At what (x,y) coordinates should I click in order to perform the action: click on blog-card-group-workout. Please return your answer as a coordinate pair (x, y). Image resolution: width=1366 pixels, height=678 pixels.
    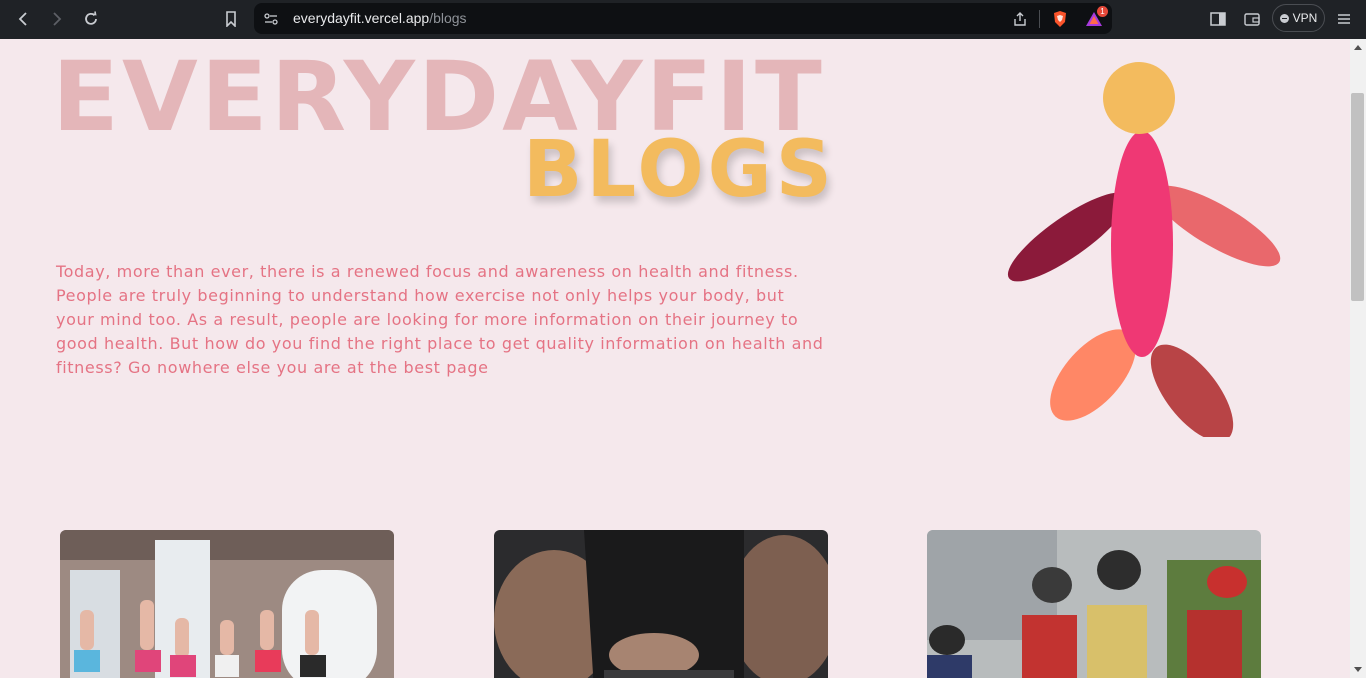
    Looking at the image, I should click on (227, 604).